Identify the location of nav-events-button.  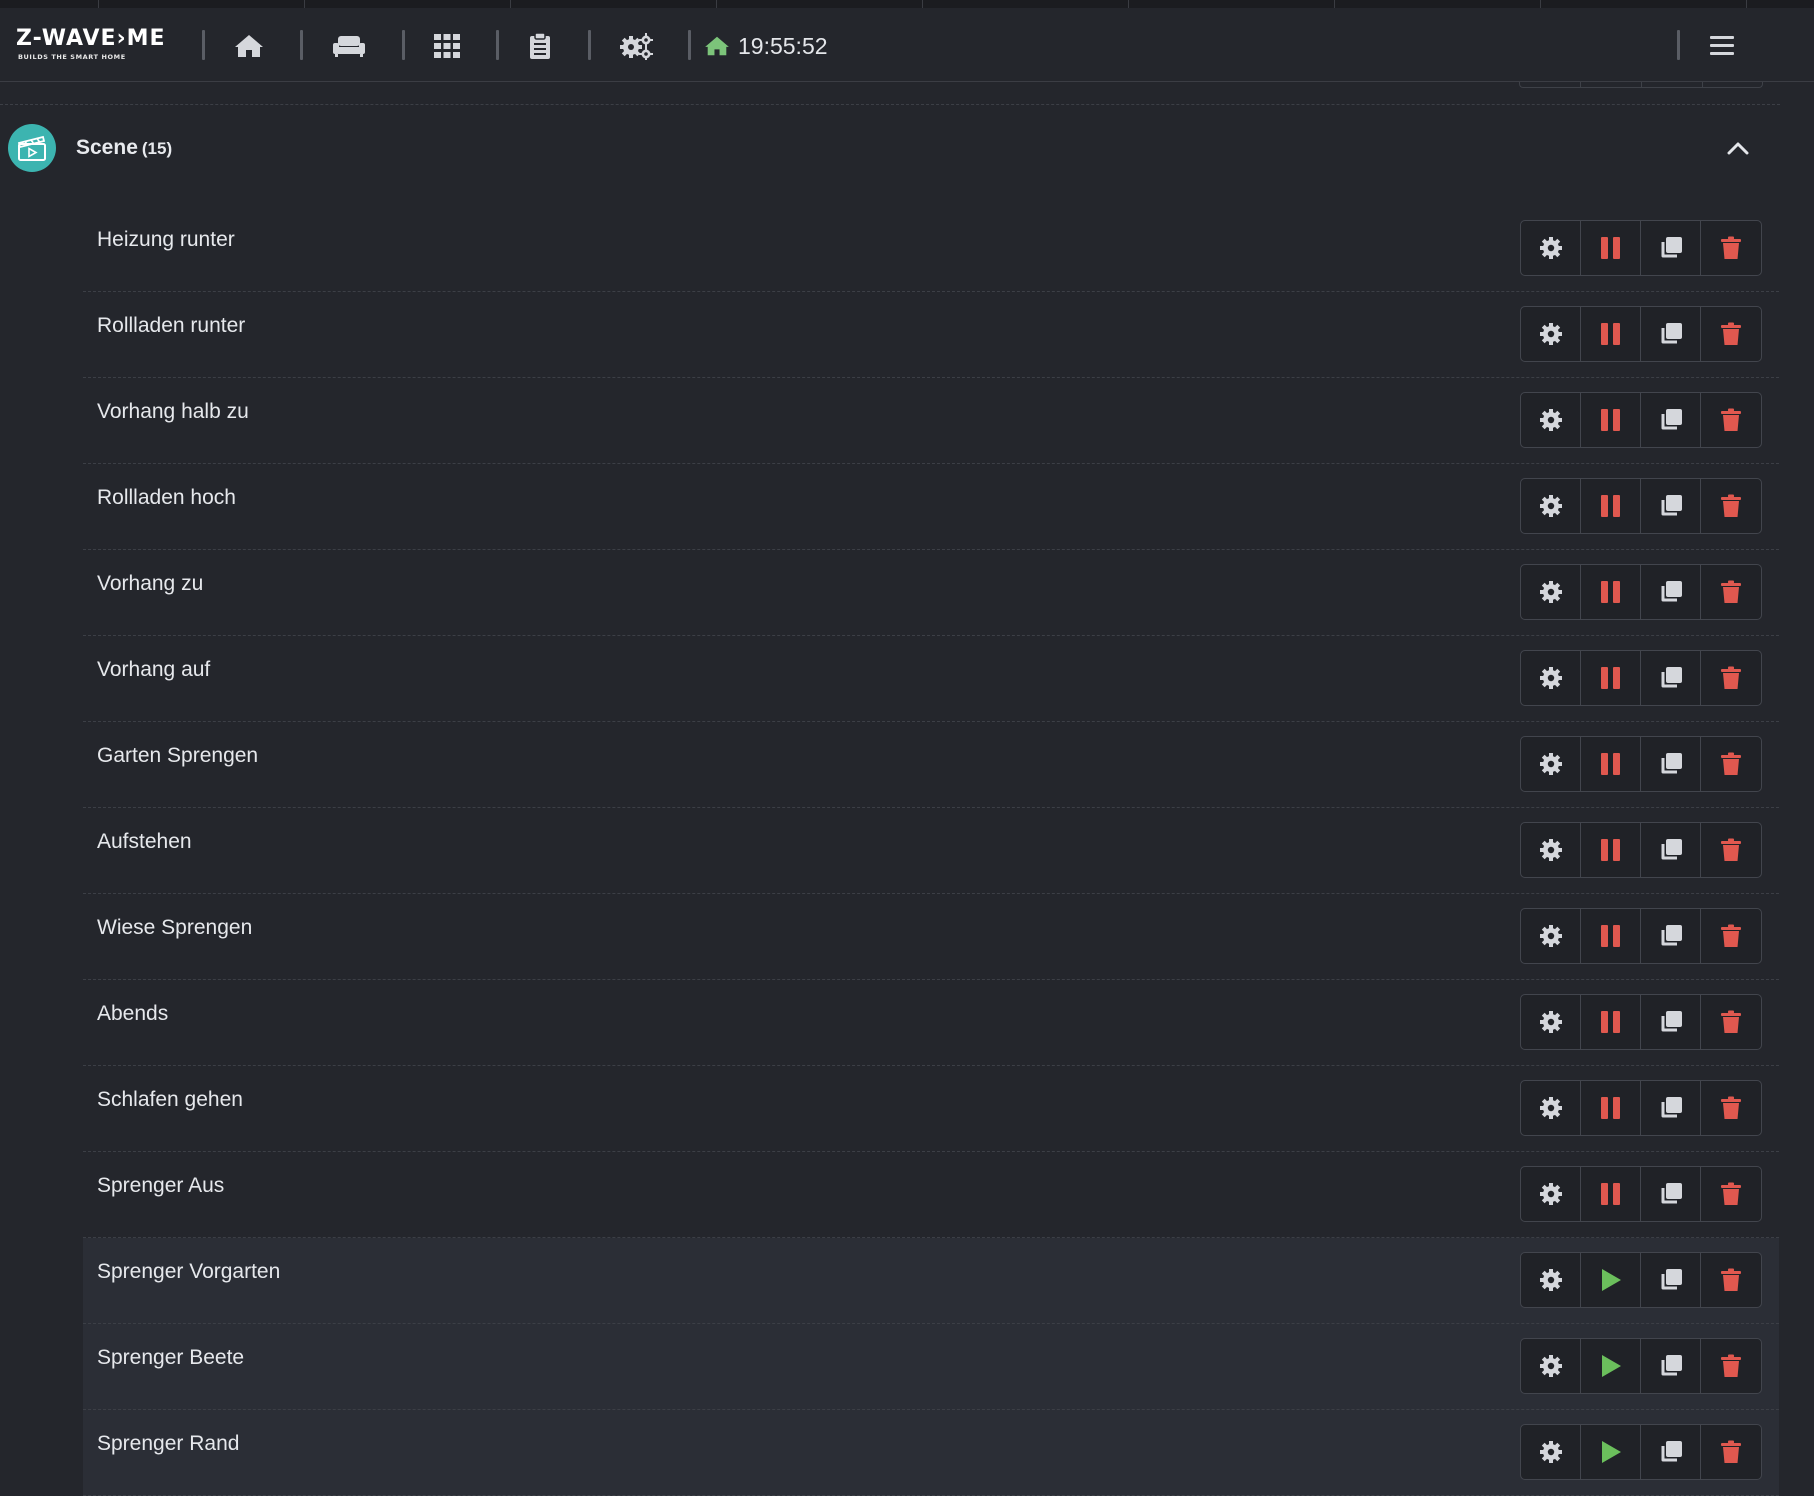
(540, 46).